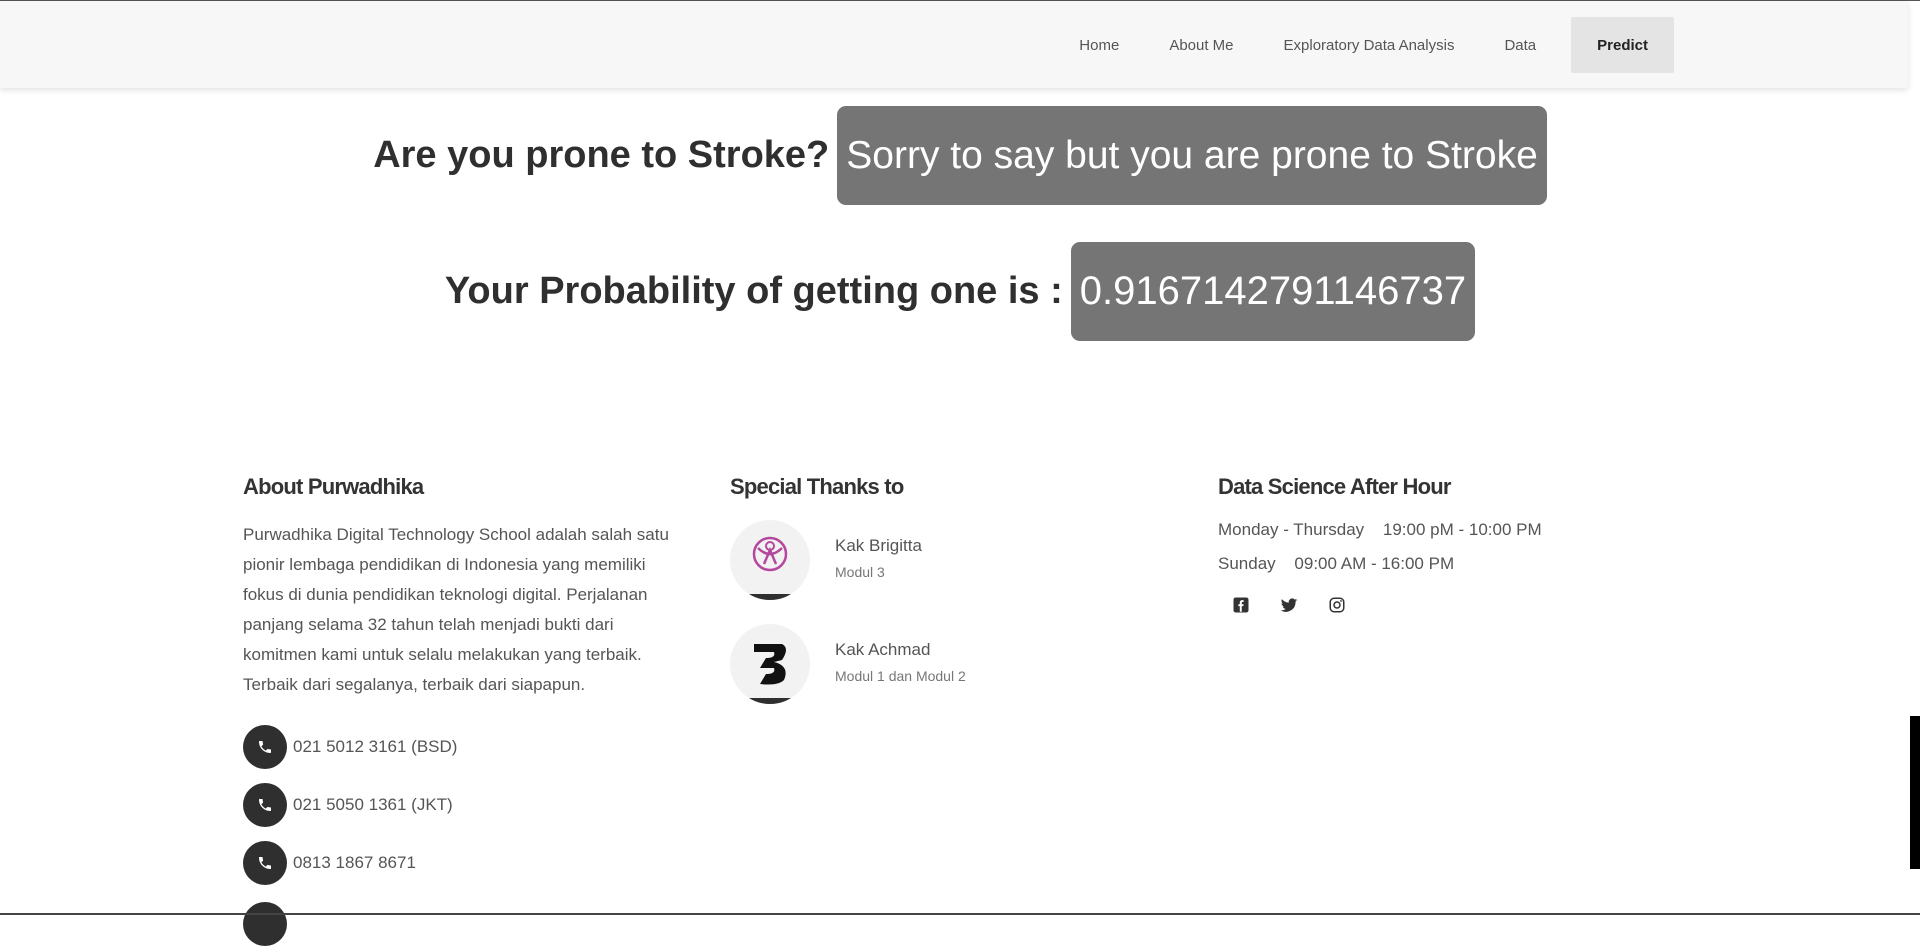  Describe the element at coordinates (1369, 45) in the screenshot. I see `nav-eda: Exploratory Data Analysis` at that location.